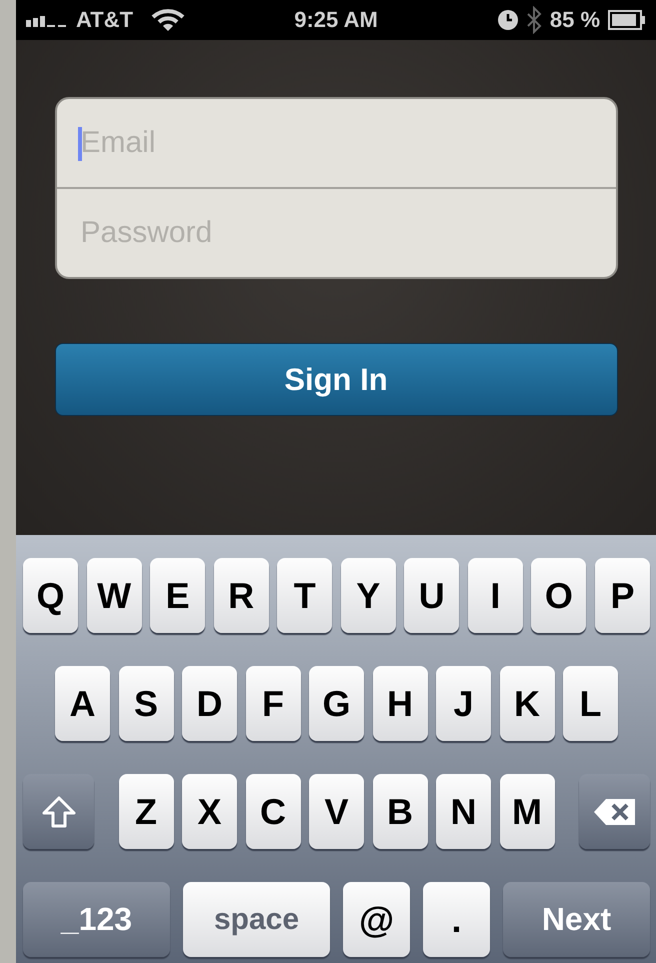  Describe the element at coordinates (50, 595) in the screenshot. I see `key: Q` at that location.